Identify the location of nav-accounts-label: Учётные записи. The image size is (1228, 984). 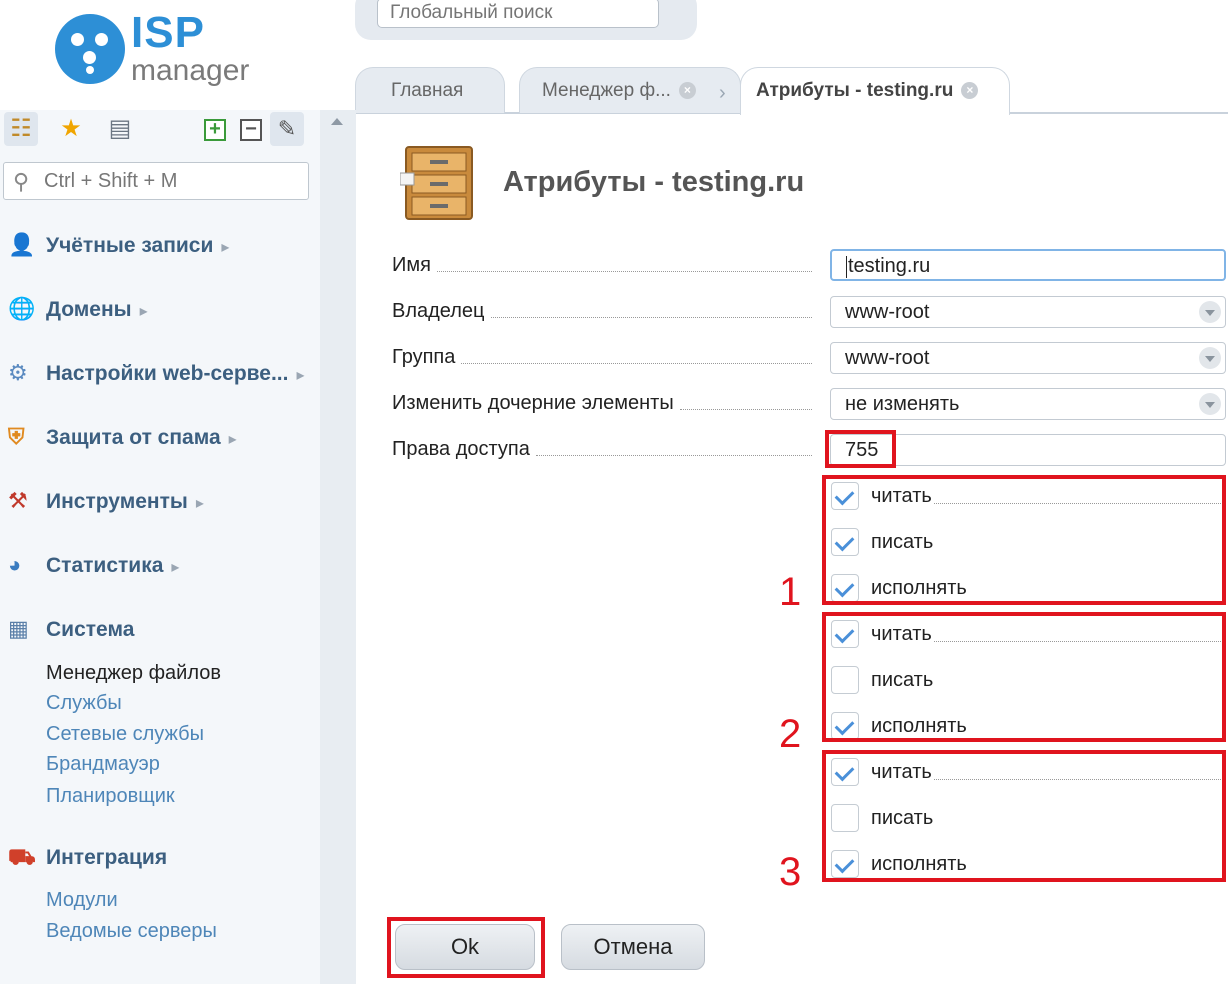
(130, 245).